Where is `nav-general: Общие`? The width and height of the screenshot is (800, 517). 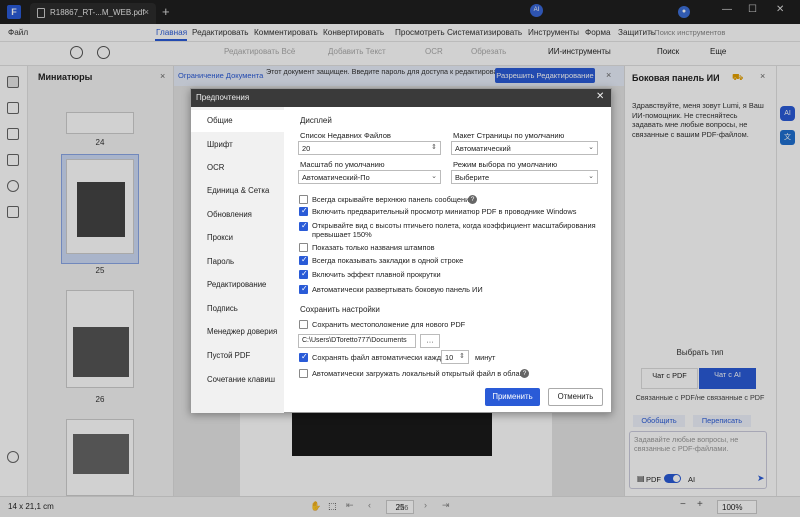
nav-general: Общие is located at coordinates (237, 121).